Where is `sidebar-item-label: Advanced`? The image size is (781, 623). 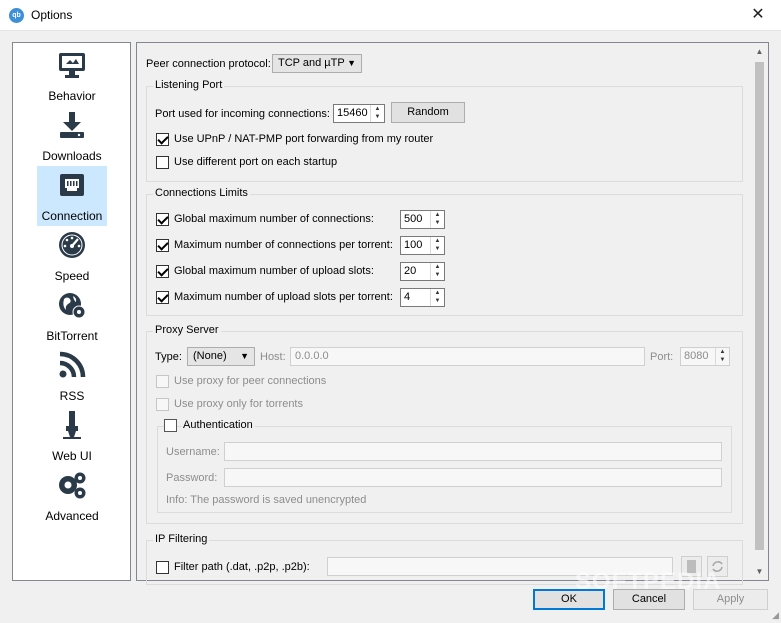 sidebar-item-label: Advanced is located at coordinates (72, 516).